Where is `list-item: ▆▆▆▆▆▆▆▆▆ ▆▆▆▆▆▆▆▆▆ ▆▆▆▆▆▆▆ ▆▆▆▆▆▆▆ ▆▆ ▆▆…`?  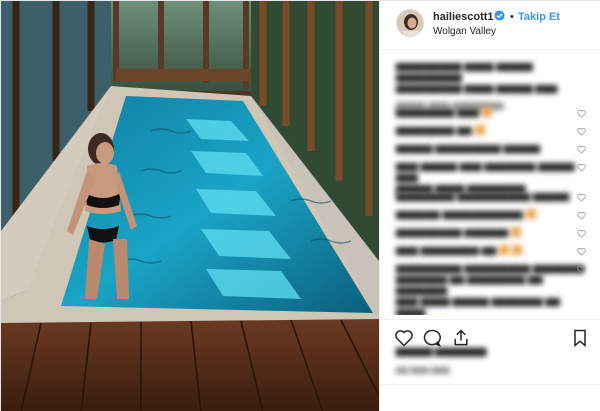 list-item: ▆▆▆▆▆▆▆▆▆ ▆▆▆▆▆▆▆▆▆ ▆▆▆▆▆▆▆ ▆▆▆▆▆▆▆ ▆▆ ▆▆… is located at coordinates (491, 289).